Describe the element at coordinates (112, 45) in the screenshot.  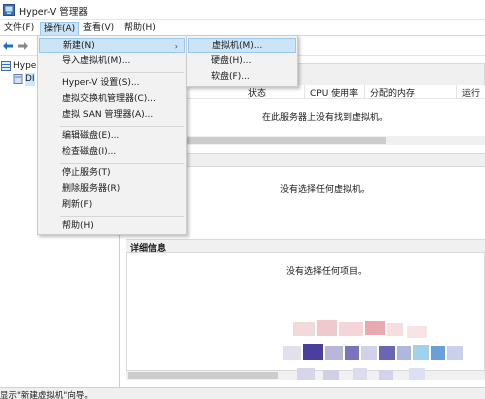
I see `menu-item-new: 新建(N) ›` at that location.